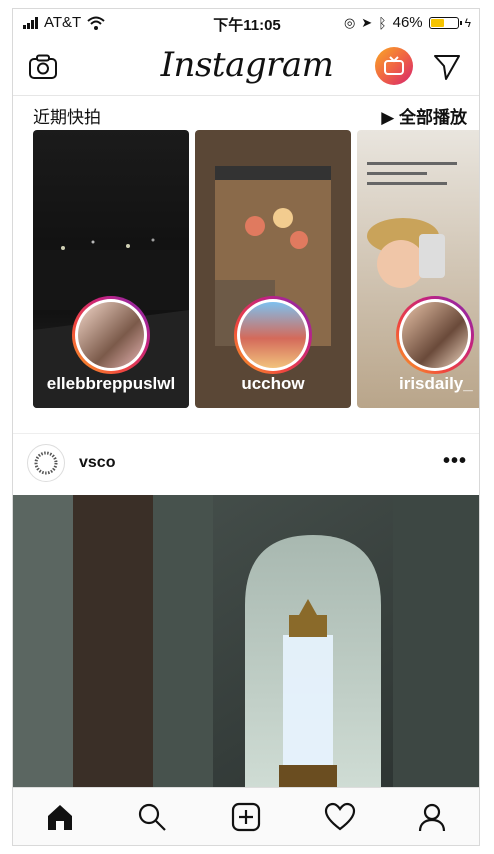 The height and width of the screenshot is (854, 494). Describe the element at coordinates (455, 461) in the screenshot. I see `more-options-button: •••` at that location.